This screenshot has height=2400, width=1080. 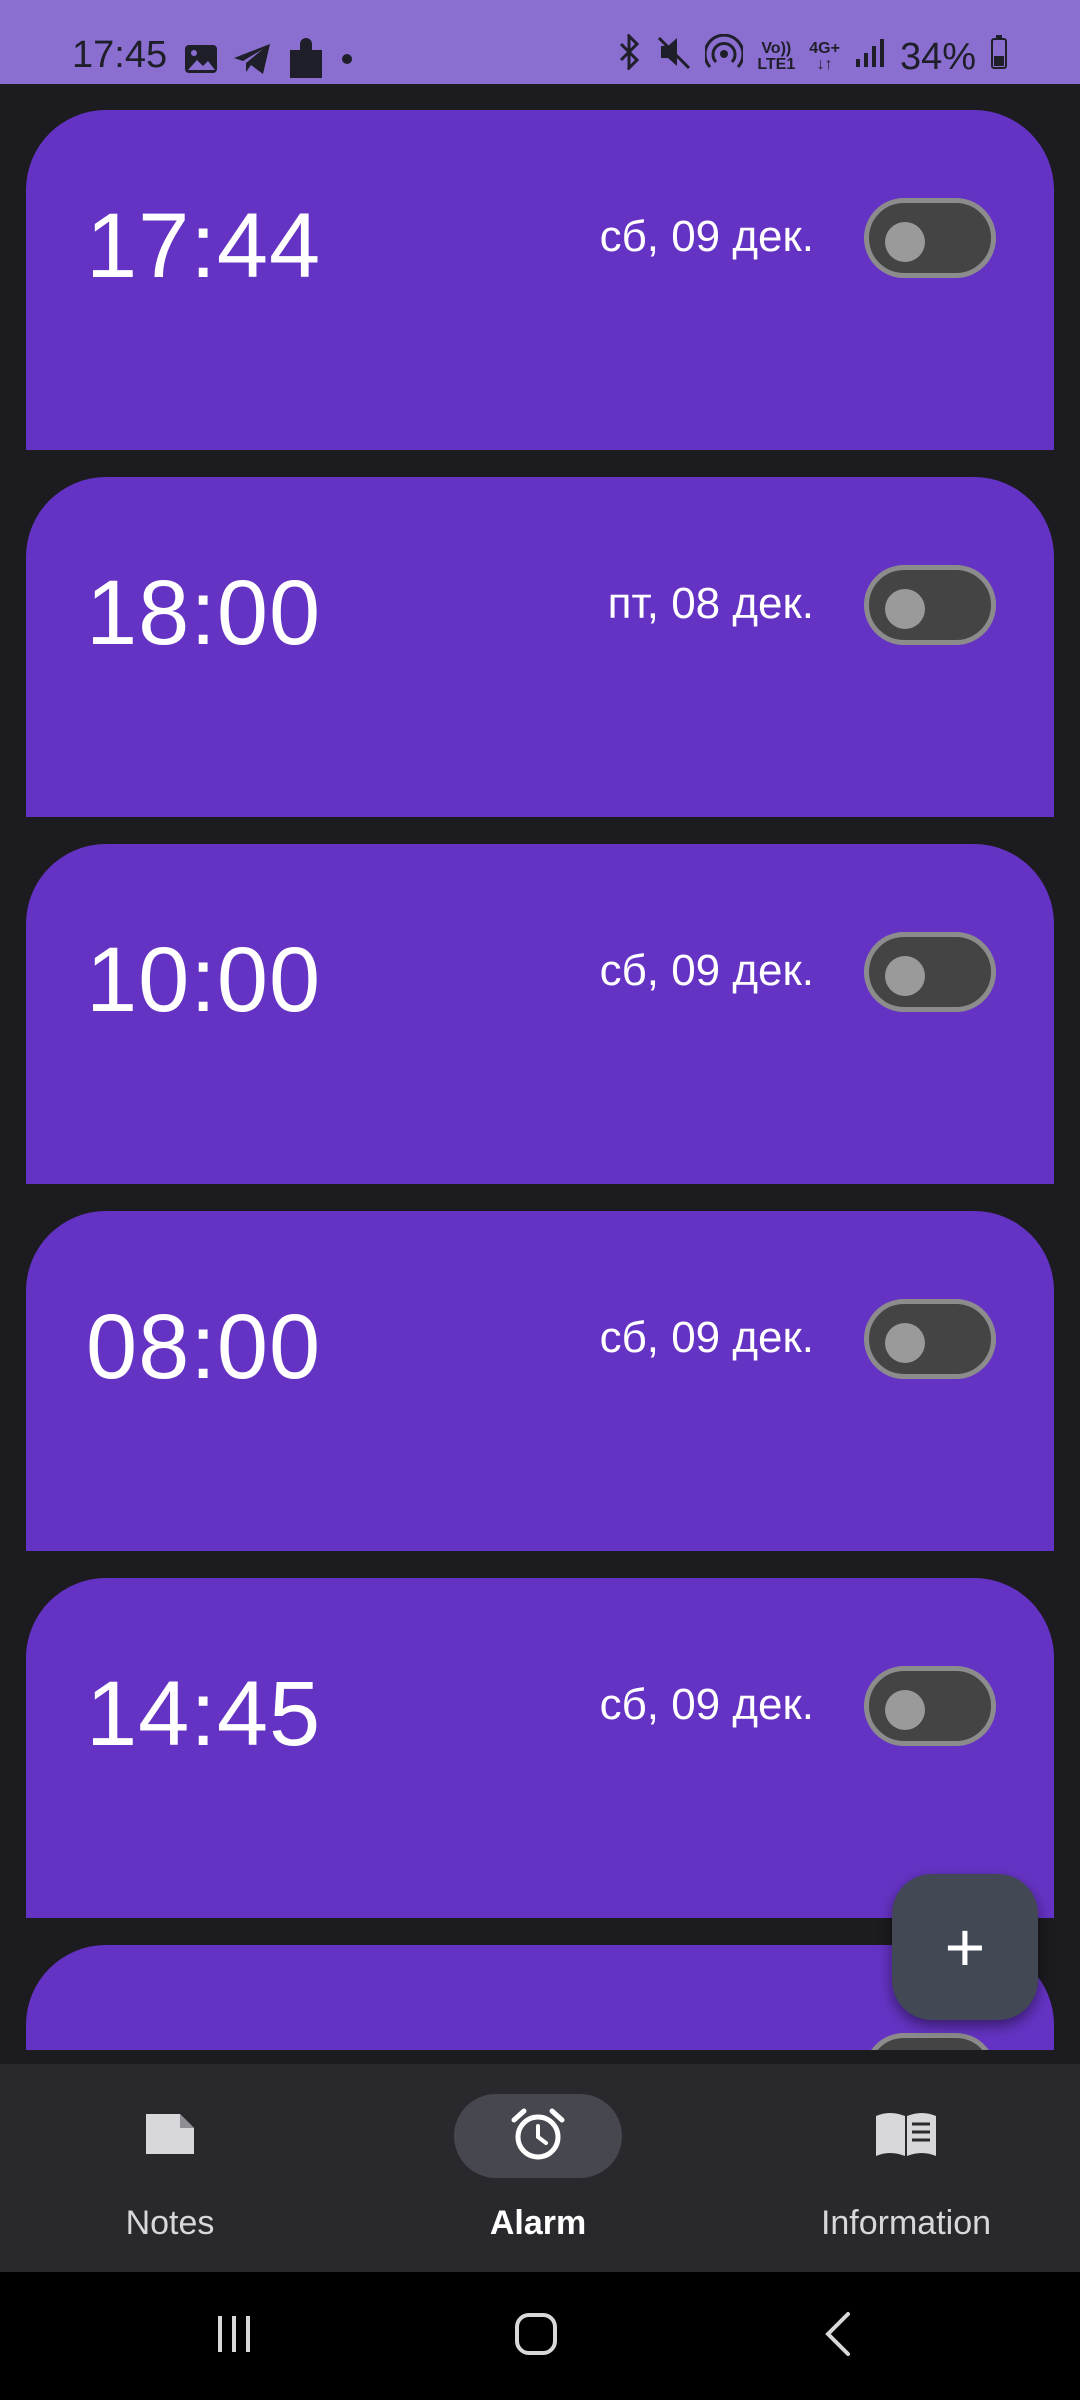 I want to click on nav-pill-information, so click(x=906, y=2136).